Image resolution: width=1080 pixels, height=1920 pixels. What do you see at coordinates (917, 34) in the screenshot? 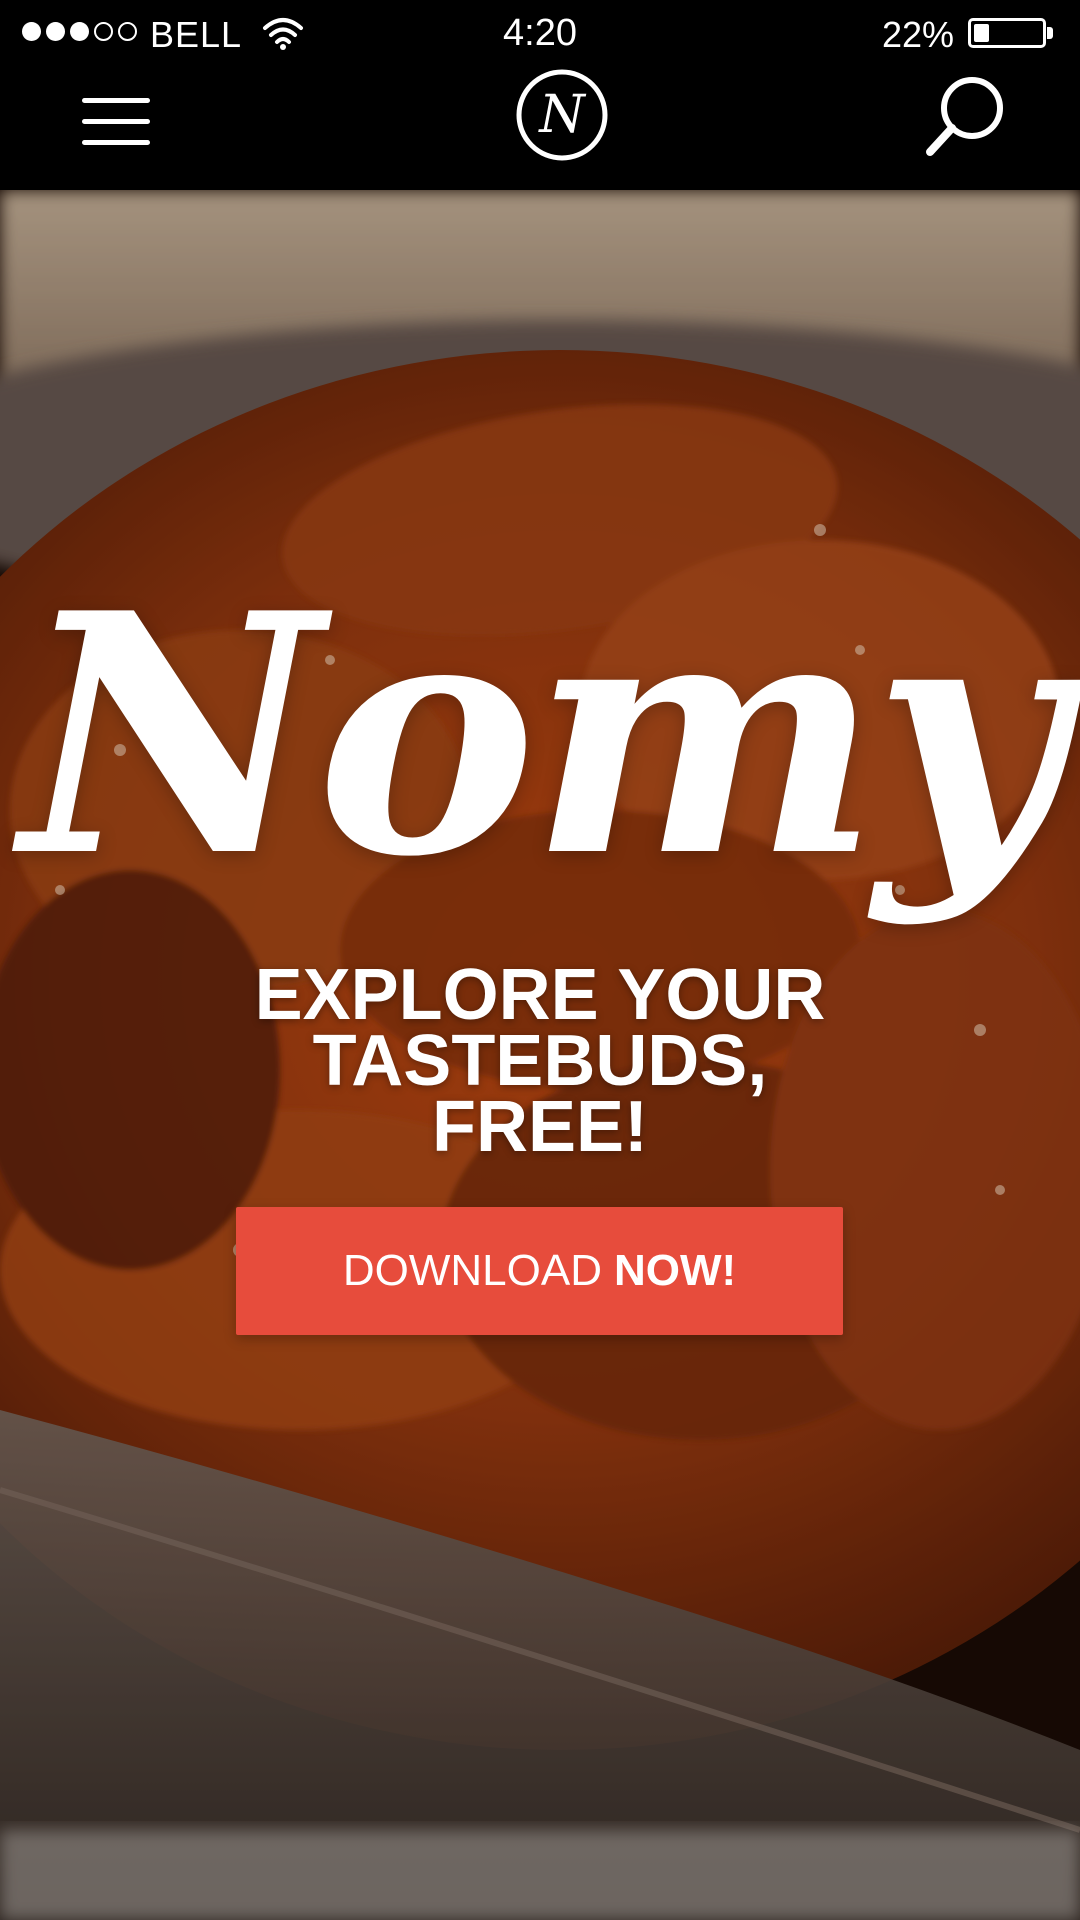
I see `battery-percent: 22%` at bounding box center [917, 34].